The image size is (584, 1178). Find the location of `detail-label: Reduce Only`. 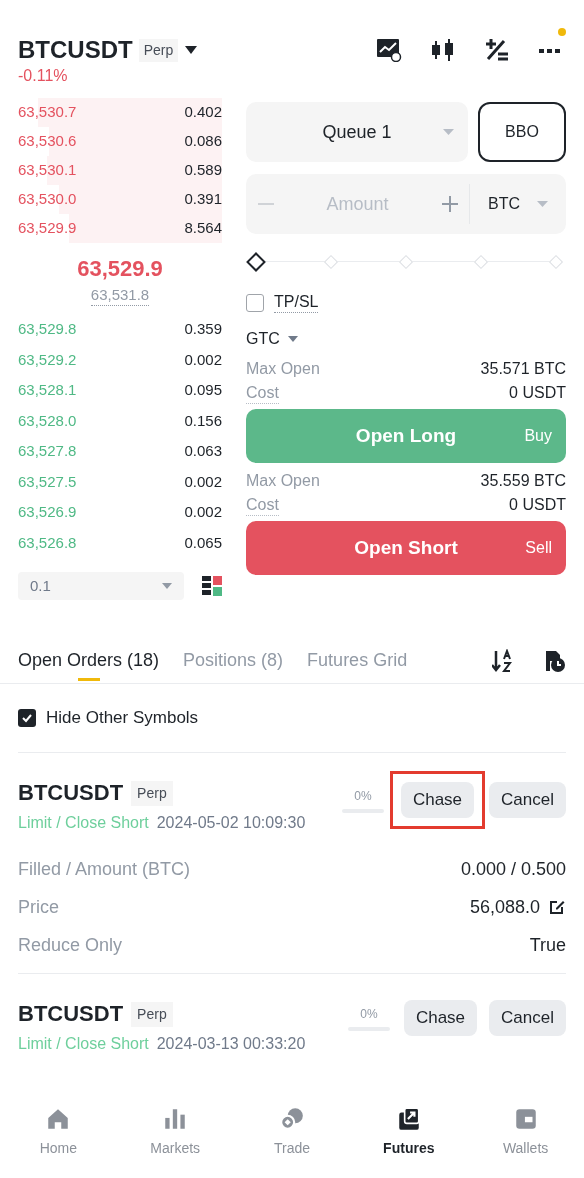

detail-label: Reduce Only is located at coordinates (70, 945).